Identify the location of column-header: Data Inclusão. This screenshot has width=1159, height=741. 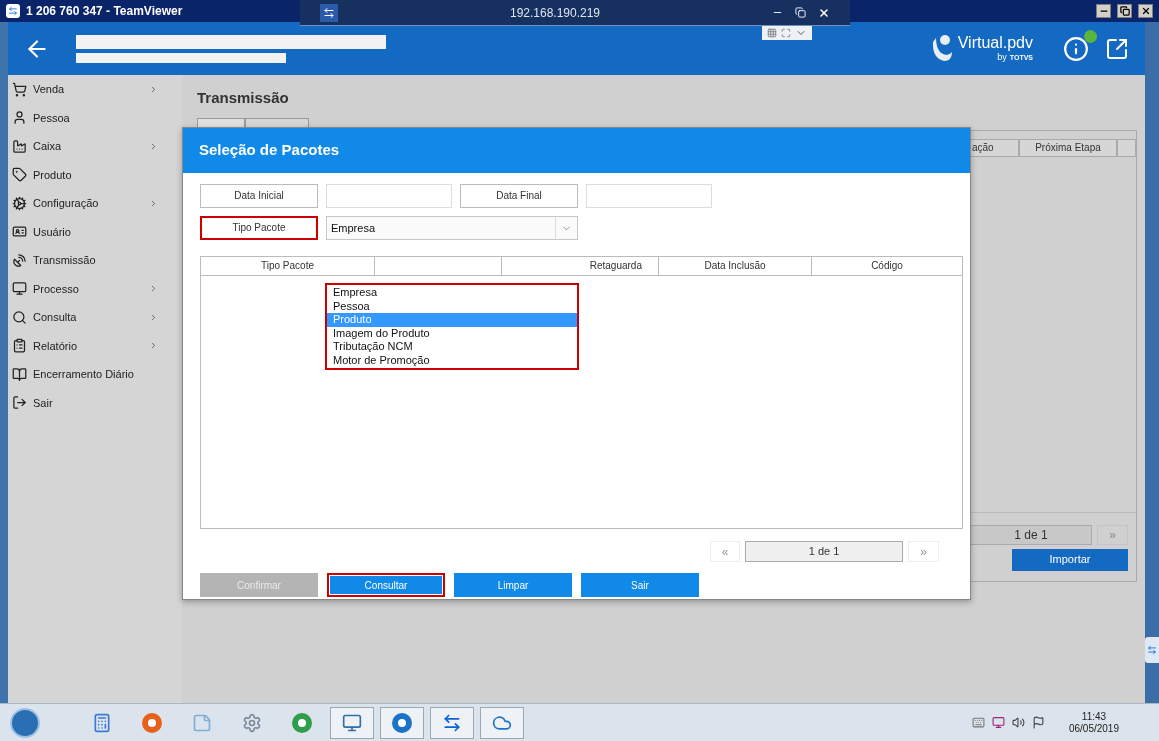
(734, 266).